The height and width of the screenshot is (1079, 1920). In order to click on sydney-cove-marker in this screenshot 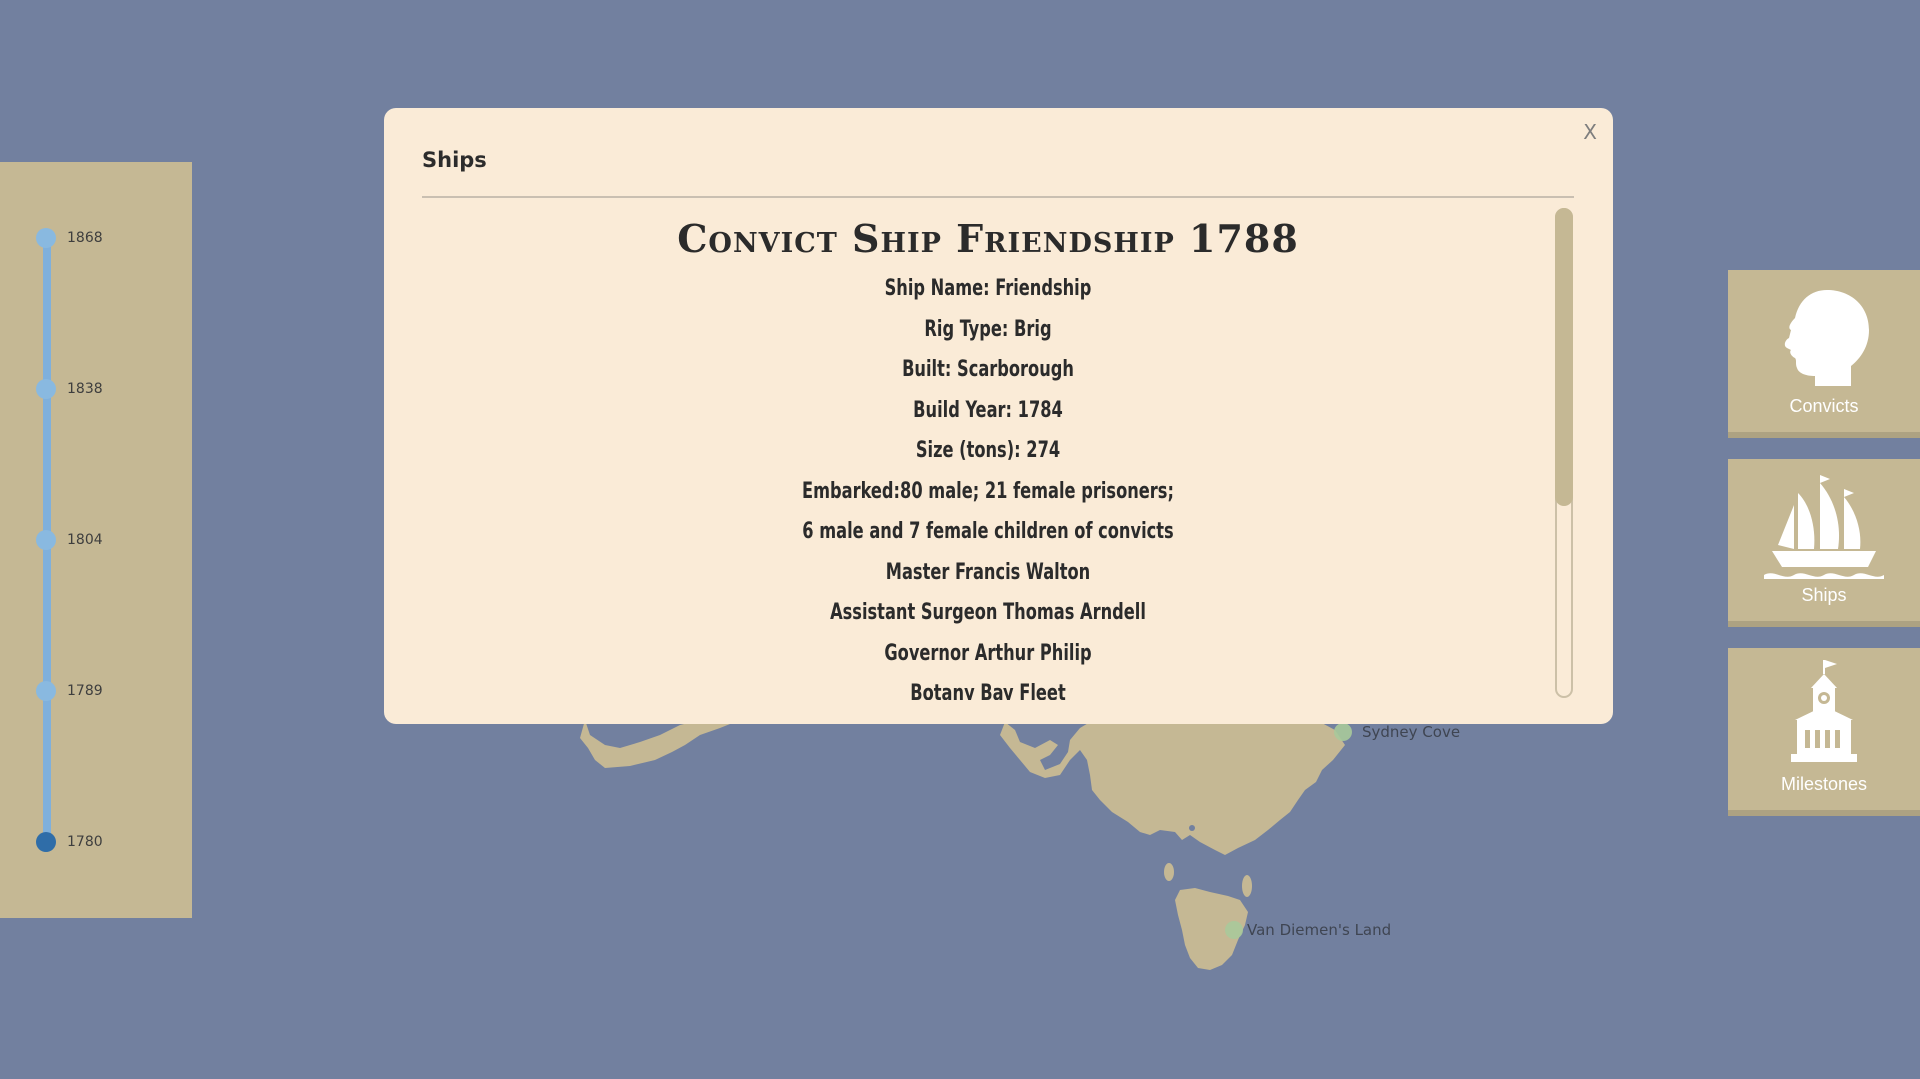, I will do `click(1343, 732)`.